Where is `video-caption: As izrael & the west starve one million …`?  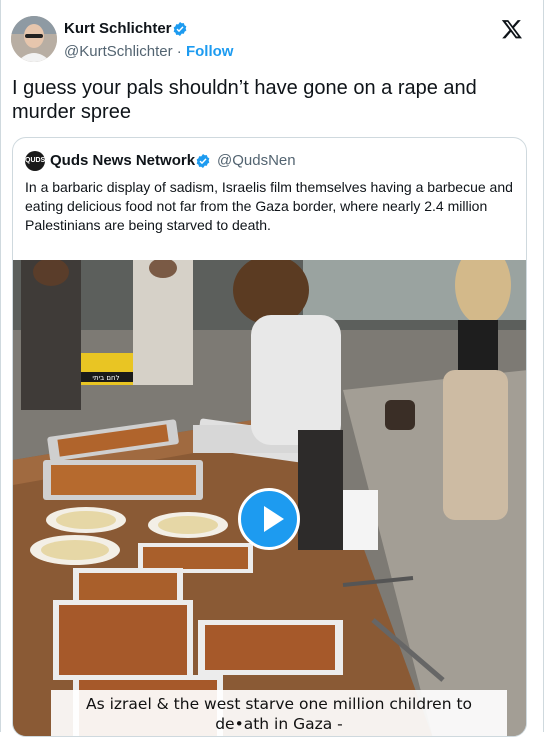 video-caption: As izrael & the west starve one million … is located at coordinates (279, 713).